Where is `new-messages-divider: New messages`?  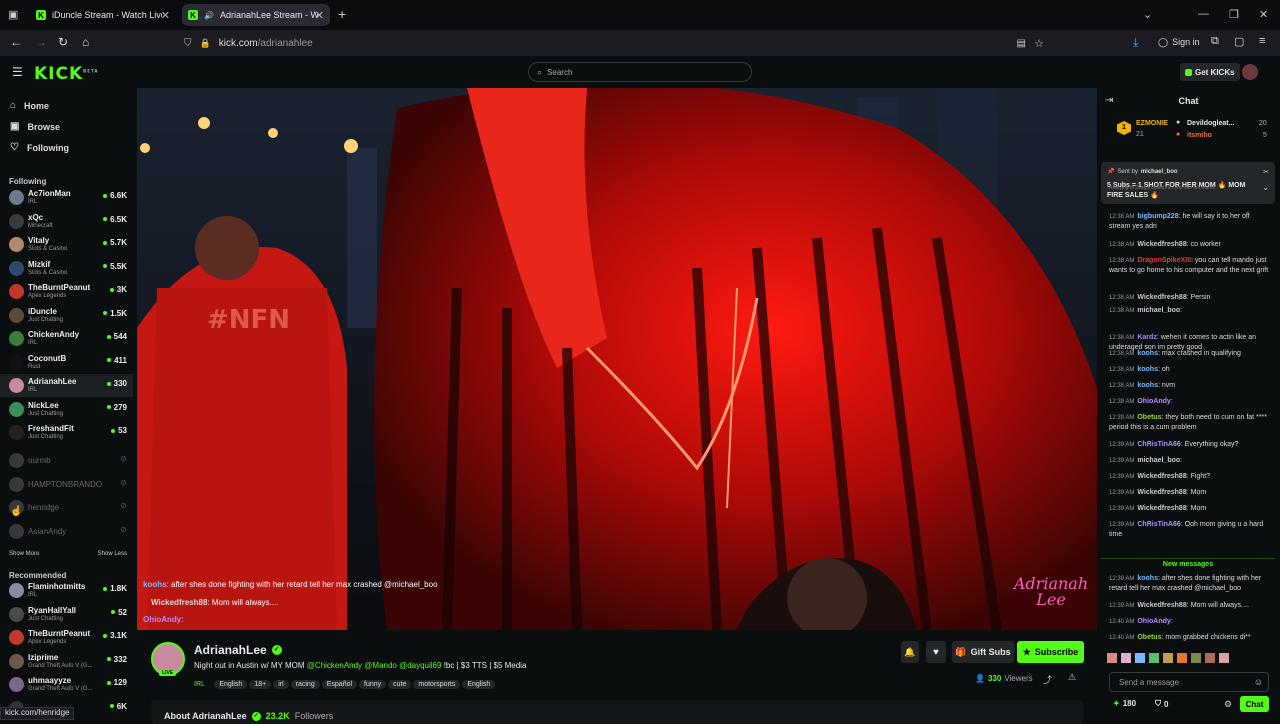
new-messages-divider: New messages is located at coordinates (1188, 563).